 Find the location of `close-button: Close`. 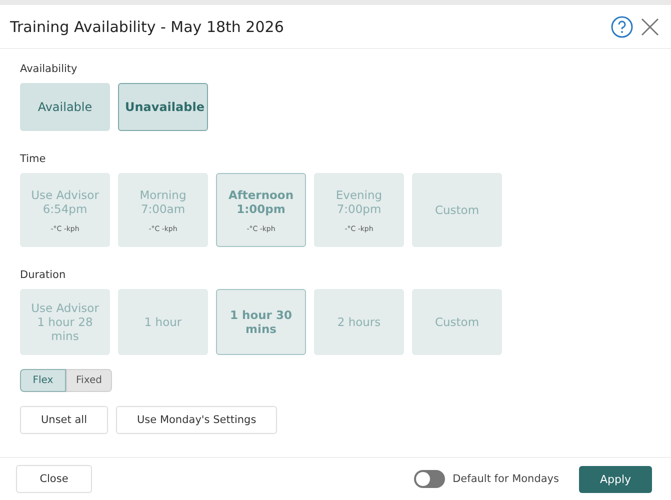

close-button: Close is located at coordinates (54, 479).